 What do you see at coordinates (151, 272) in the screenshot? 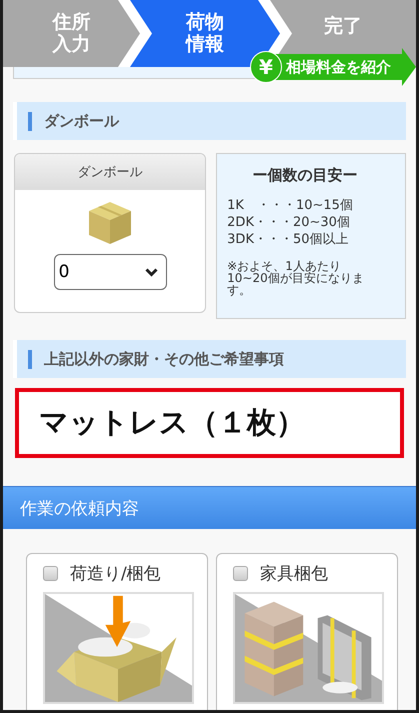
I see `chevron-down-icon` at bounding box center [151, 272].